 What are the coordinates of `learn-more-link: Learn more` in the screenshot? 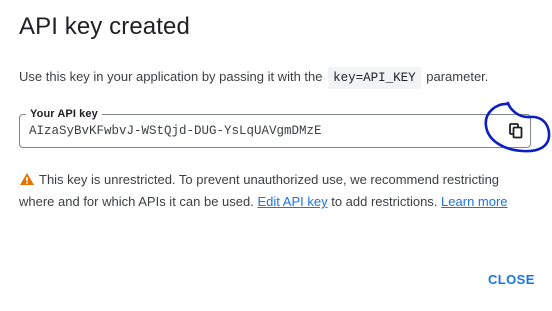 It's located at (474, 201).